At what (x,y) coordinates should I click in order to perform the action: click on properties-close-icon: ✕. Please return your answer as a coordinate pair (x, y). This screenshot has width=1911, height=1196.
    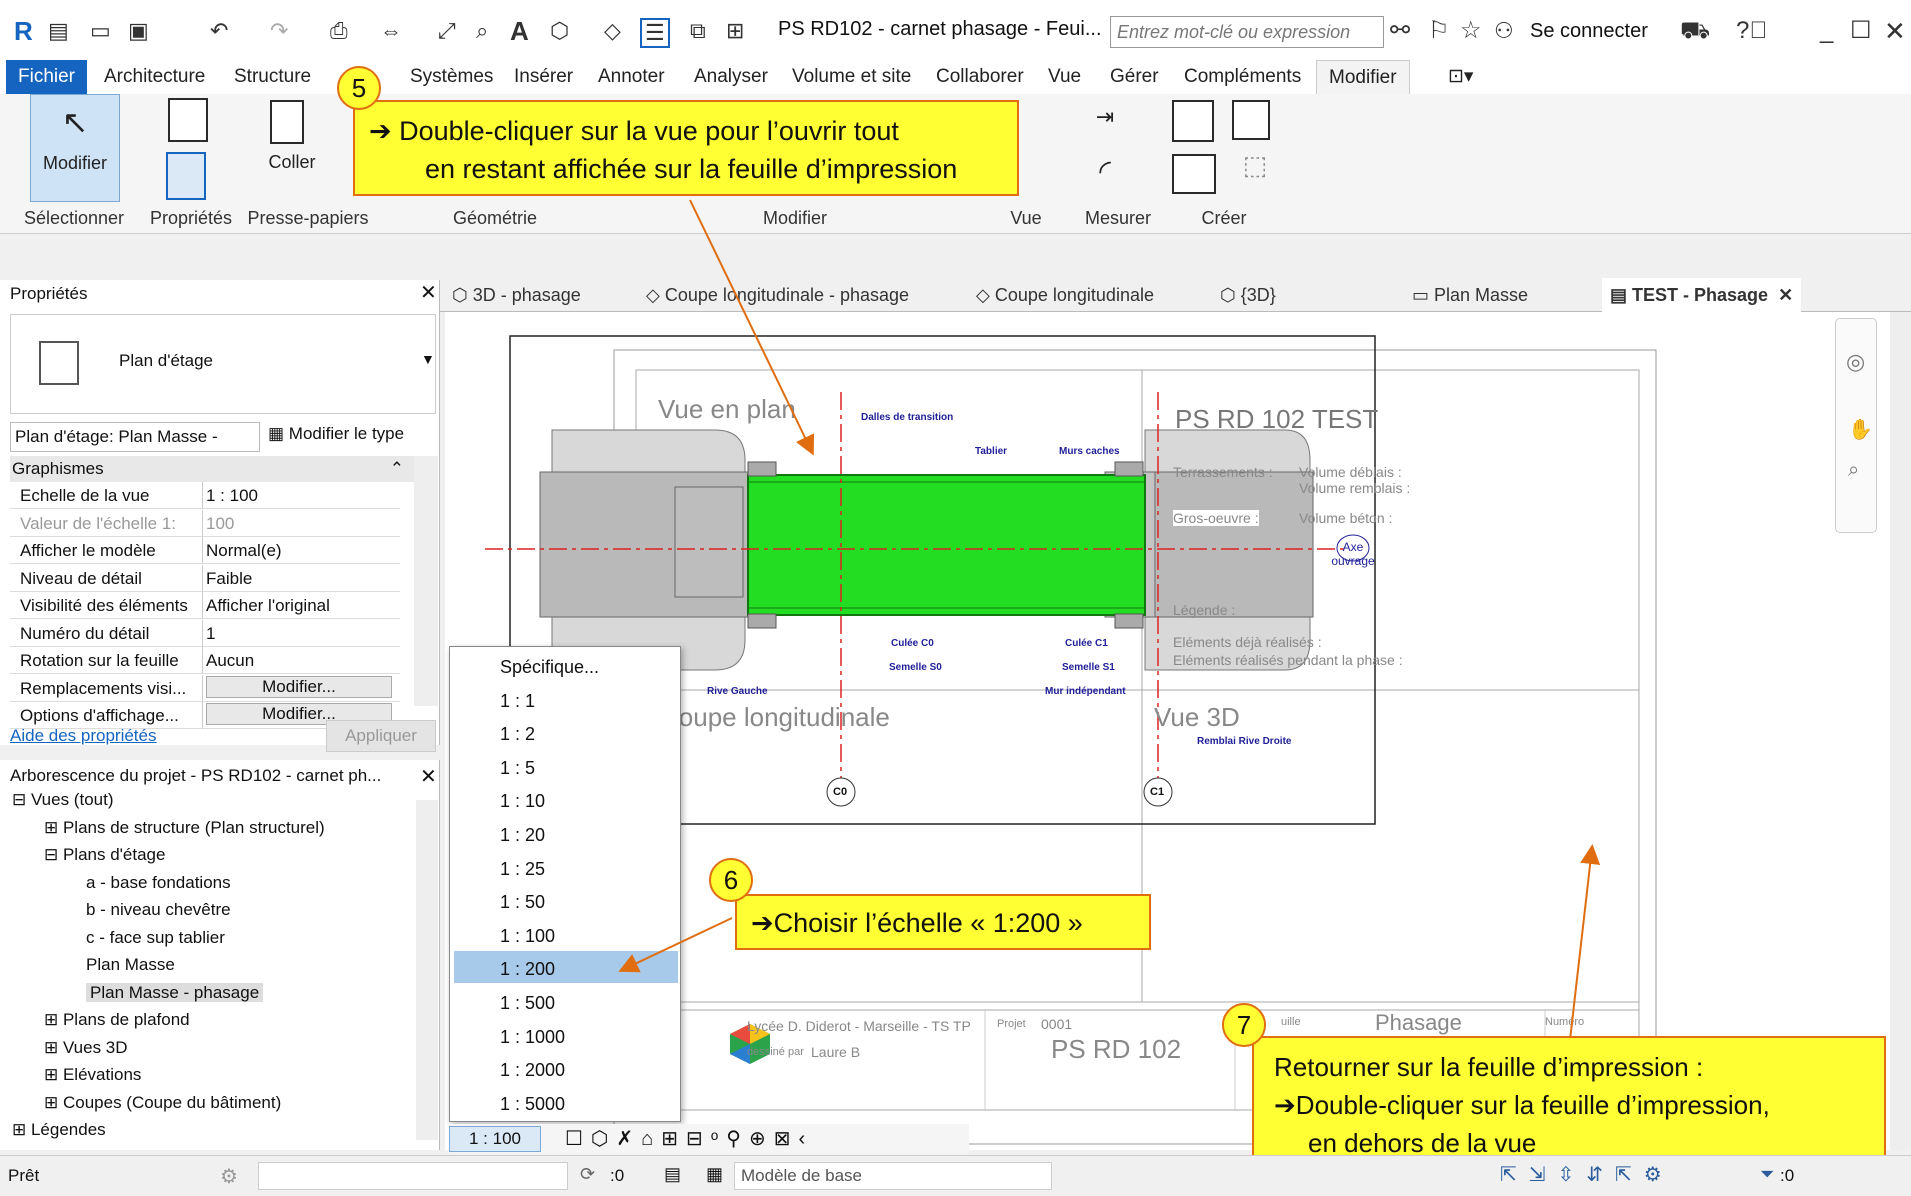
    Looking at the image, I should click on (428, 292).